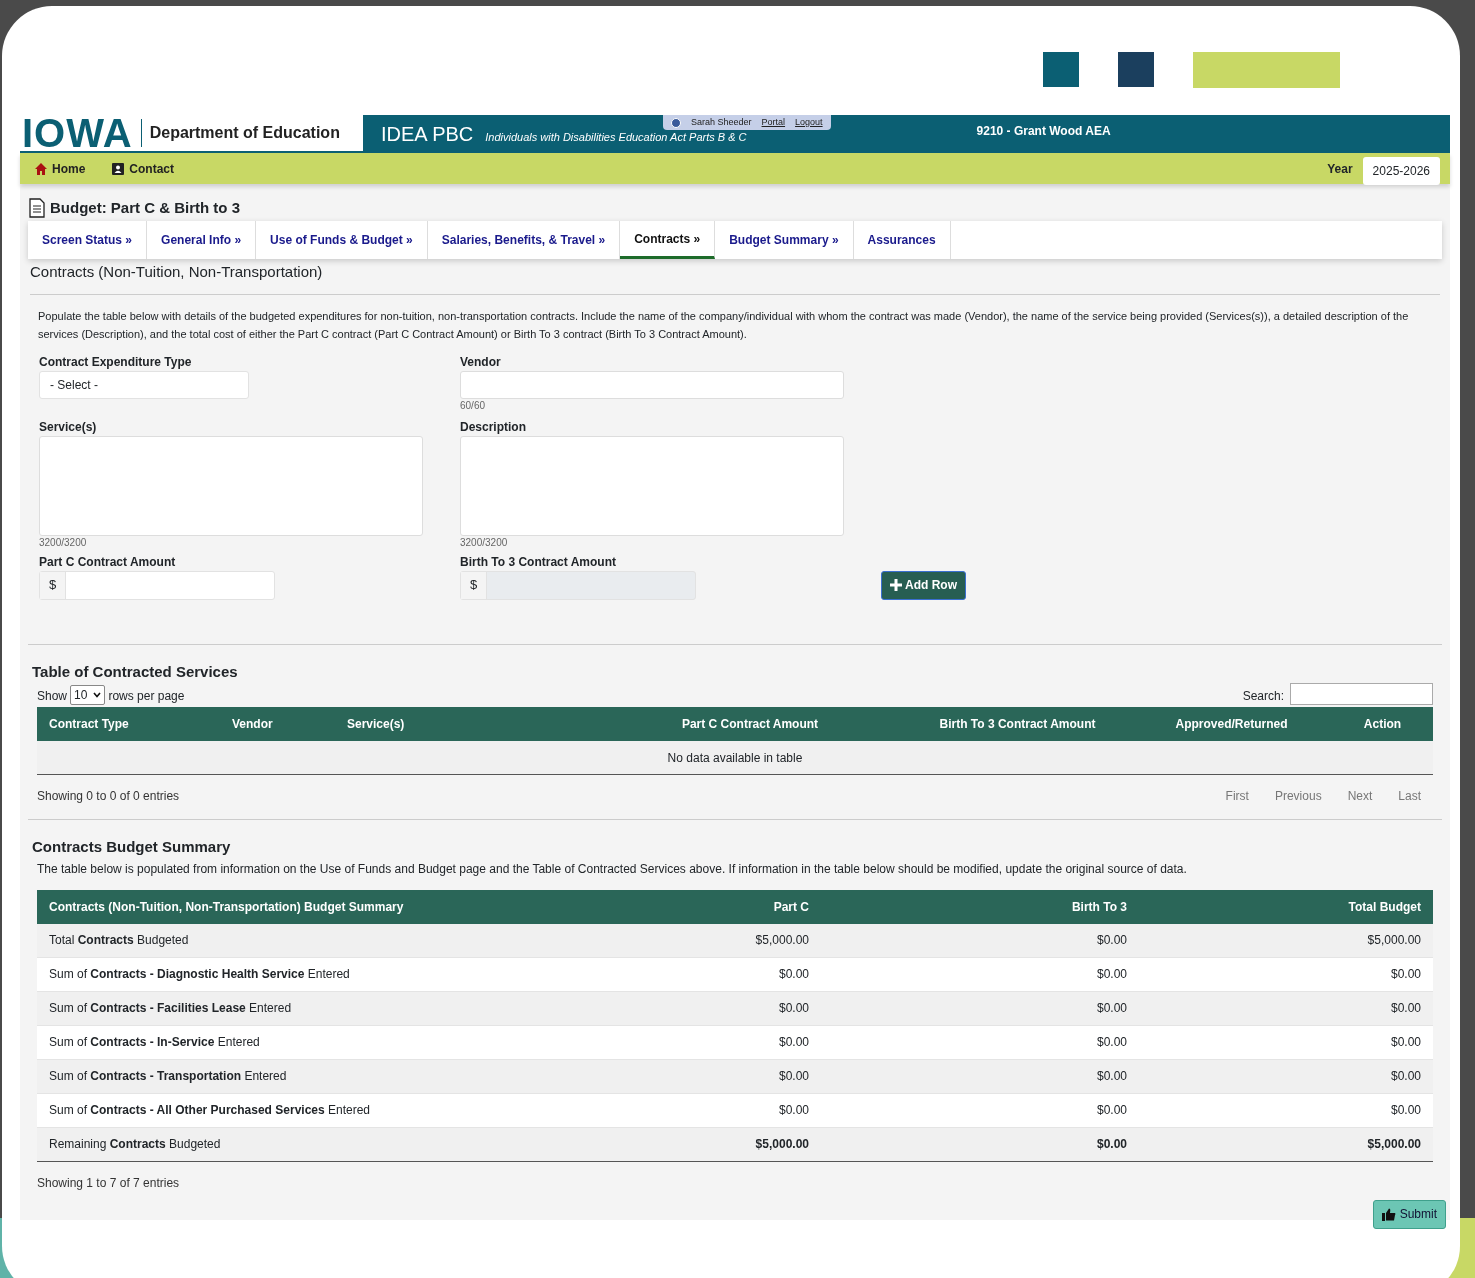  I want to click on pagination-link: First, so click(1237, 796).